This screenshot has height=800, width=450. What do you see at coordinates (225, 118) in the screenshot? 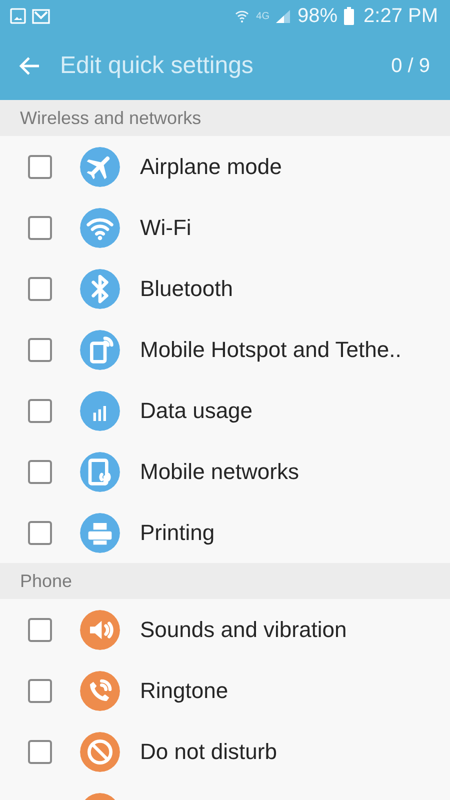
I see `section-header: Wireless and networks` at bounding box center [225, 118].